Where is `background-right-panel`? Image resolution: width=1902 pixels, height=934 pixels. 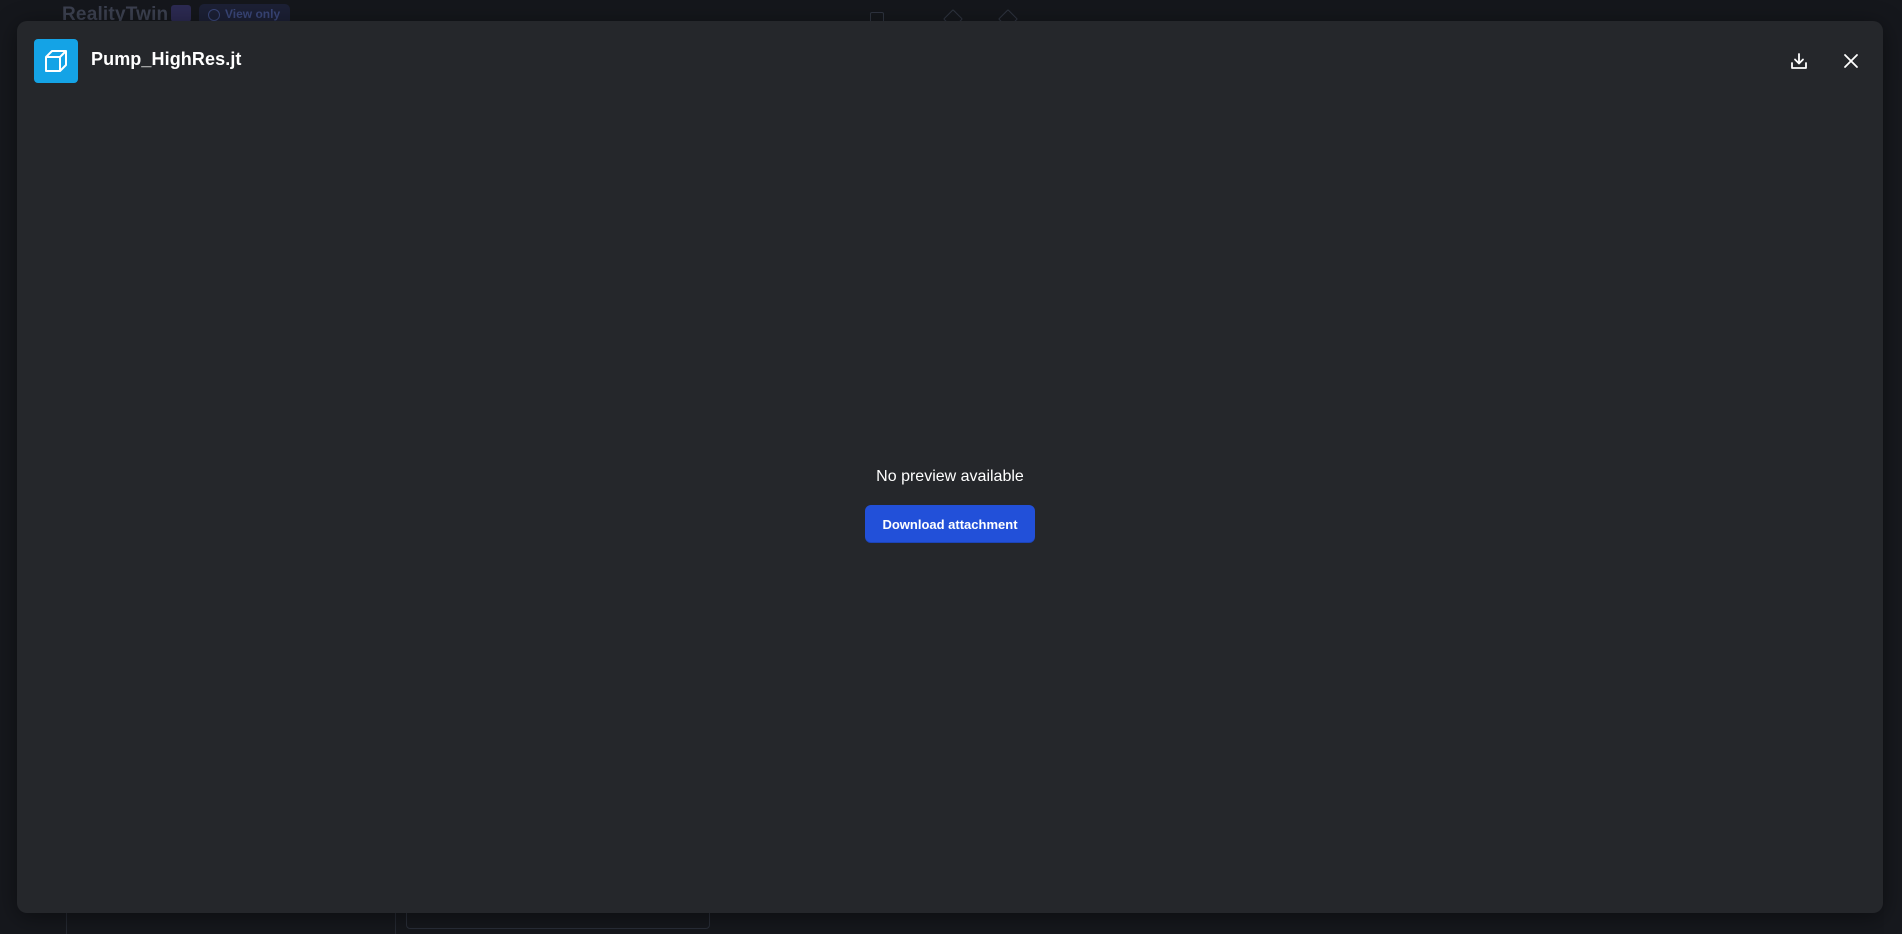
background-right-panel is located at coordinates (1893, 507).